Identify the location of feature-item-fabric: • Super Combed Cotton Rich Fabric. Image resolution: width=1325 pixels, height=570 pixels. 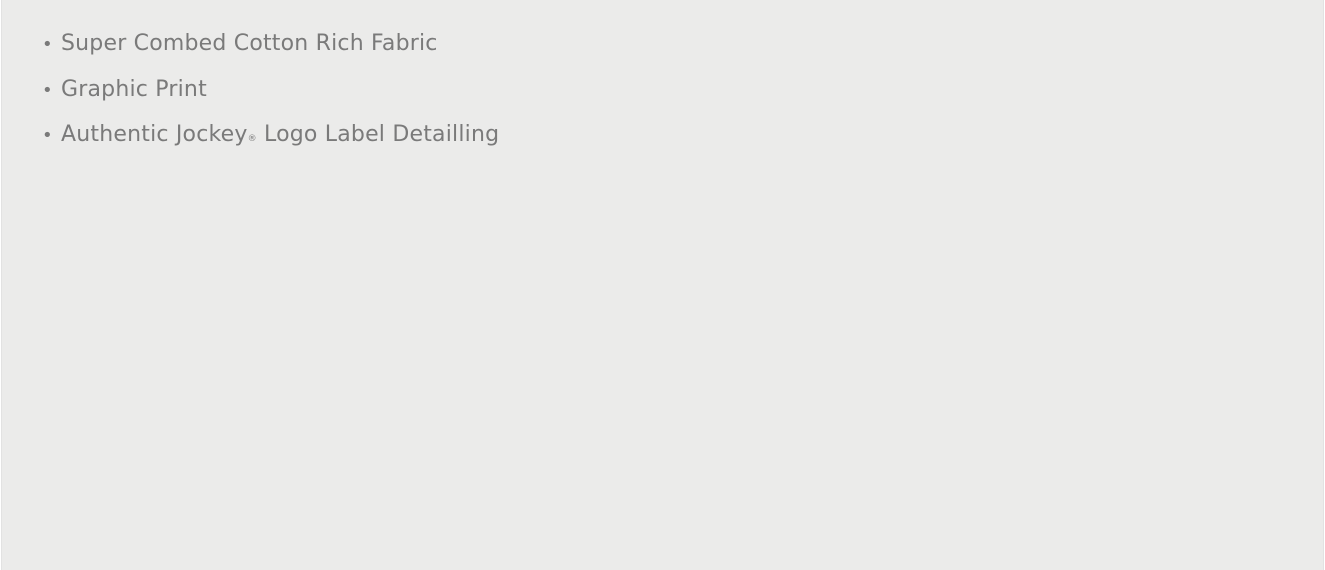
(270, 54).